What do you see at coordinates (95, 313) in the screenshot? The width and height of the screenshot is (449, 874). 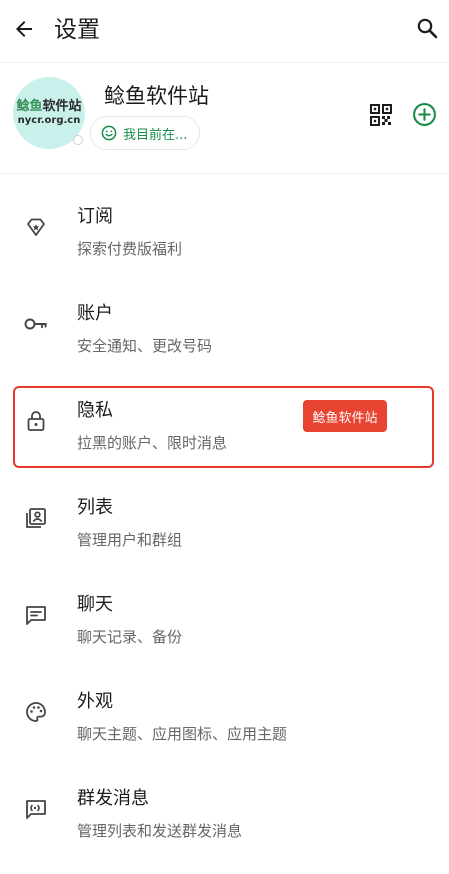 I see `menu-item-title: 账户` at bounding box center [95, 313].